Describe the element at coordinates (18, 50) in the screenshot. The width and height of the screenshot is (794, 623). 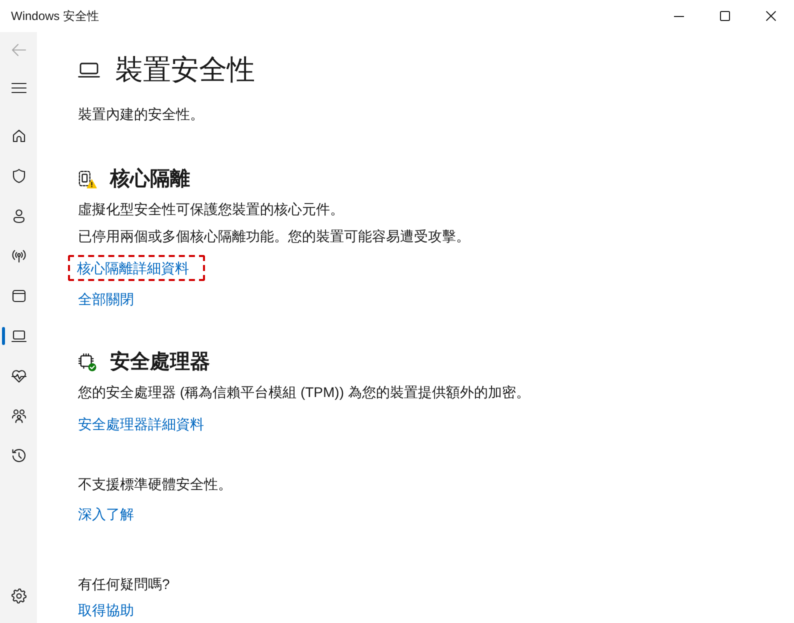
I see `back-arrow-icon` at that location.